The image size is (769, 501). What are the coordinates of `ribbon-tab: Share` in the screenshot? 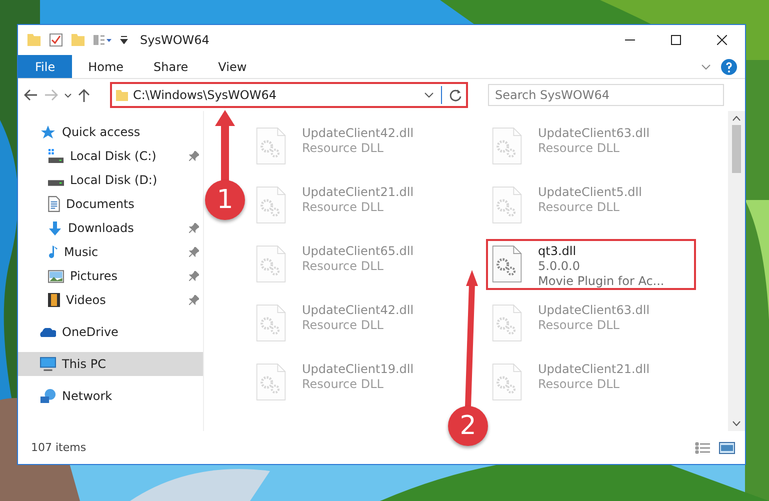 It's located at (171, 66).